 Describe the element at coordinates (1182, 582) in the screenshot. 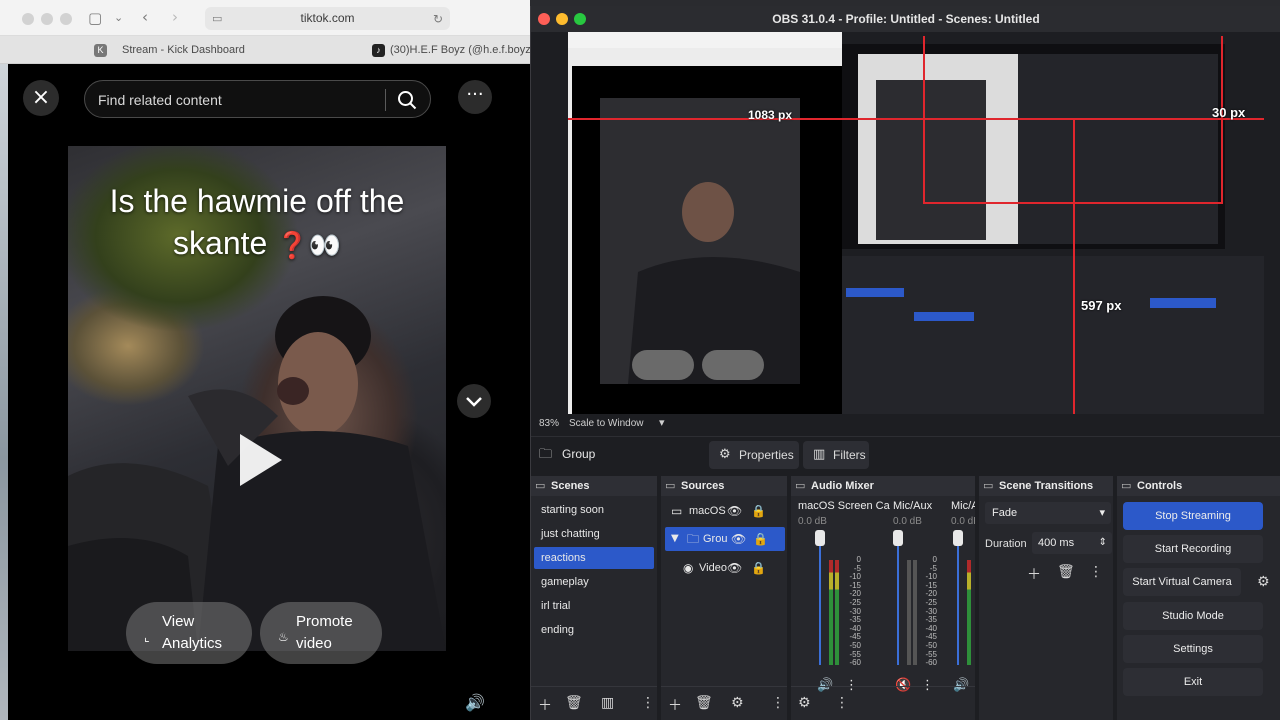

I see `start-virtual-camera-button: Start Virtual Camera` at that location.